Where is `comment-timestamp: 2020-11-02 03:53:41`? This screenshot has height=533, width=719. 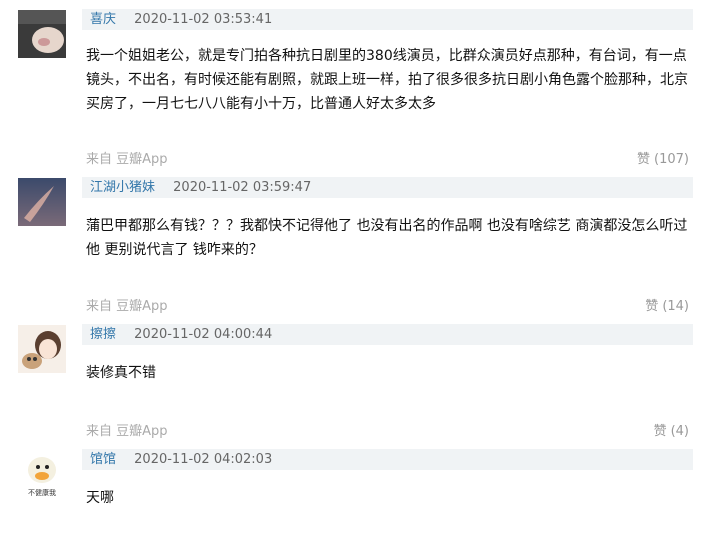 comment-timestamp: 2020-11-02 03:53:41 is located at coordinates (203, 19).